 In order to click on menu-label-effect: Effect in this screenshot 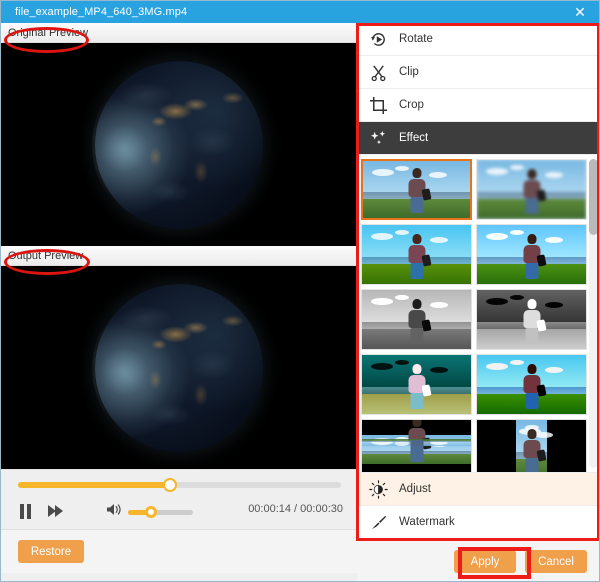, I will do `click(414, 138)`.